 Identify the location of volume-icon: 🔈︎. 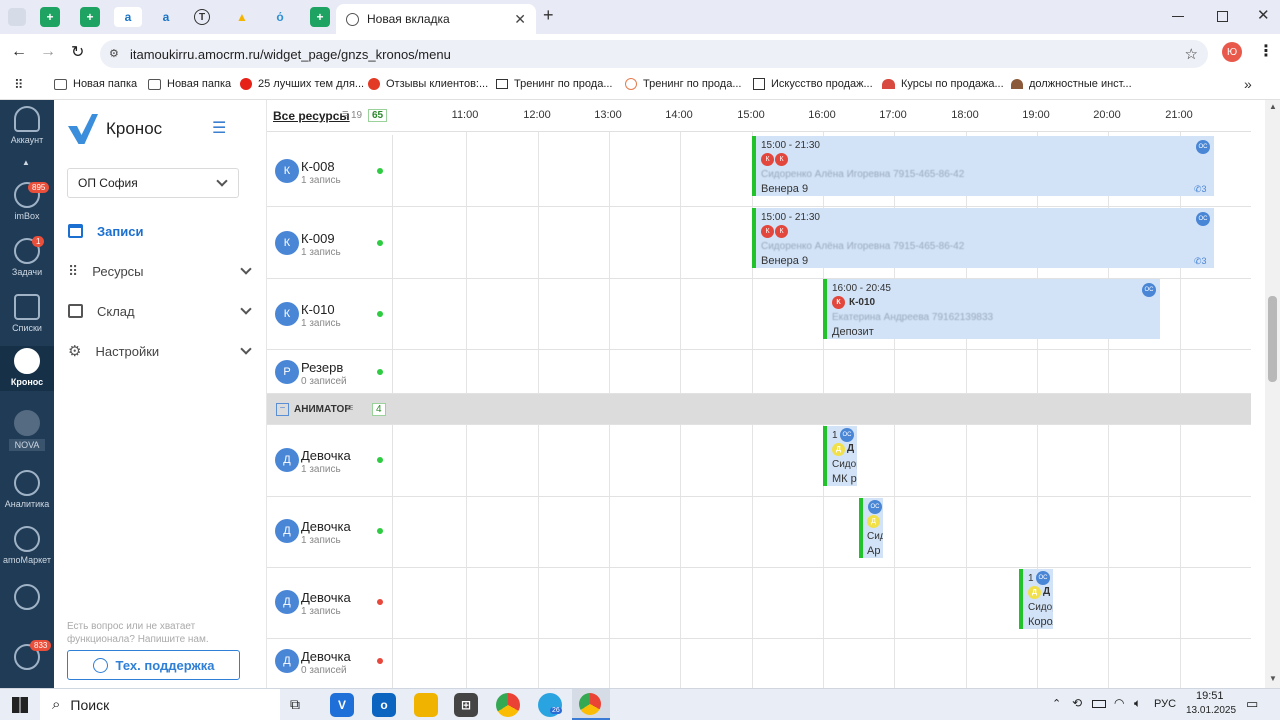
(1137, 703).